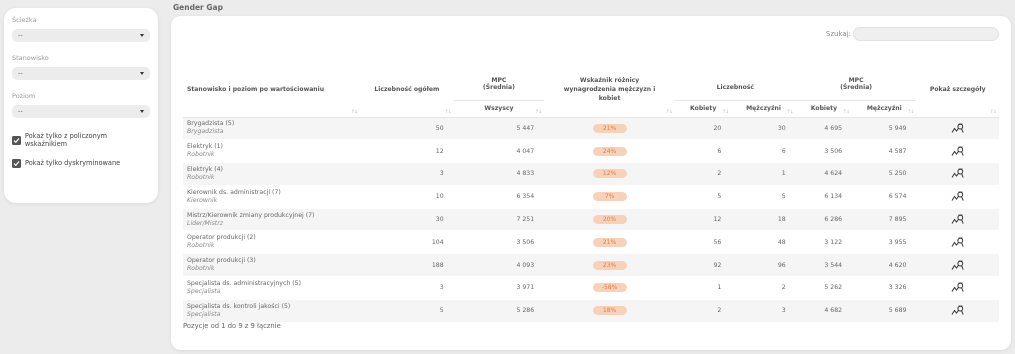 The width and height of the screenshot is (1015, 354). What do you see at coordinates (499, 197) in the screenshot?
I see `mpc-all-cell: 6 354` at bounding box center [499, 197].